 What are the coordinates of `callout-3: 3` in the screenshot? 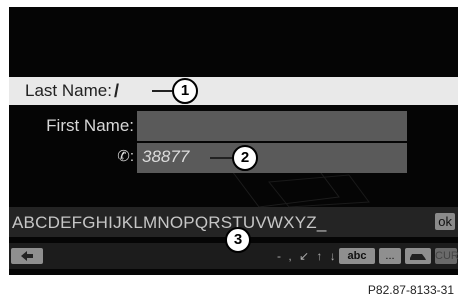 It's located at (238, 240).